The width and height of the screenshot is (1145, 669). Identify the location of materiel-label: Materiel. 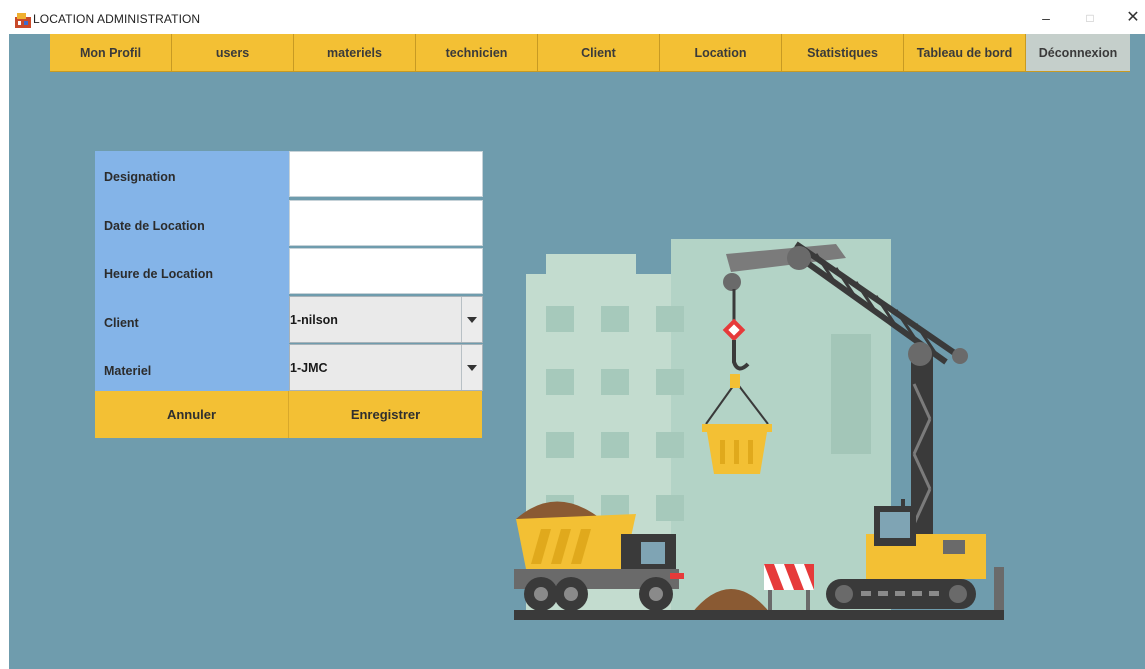
(128, 371).